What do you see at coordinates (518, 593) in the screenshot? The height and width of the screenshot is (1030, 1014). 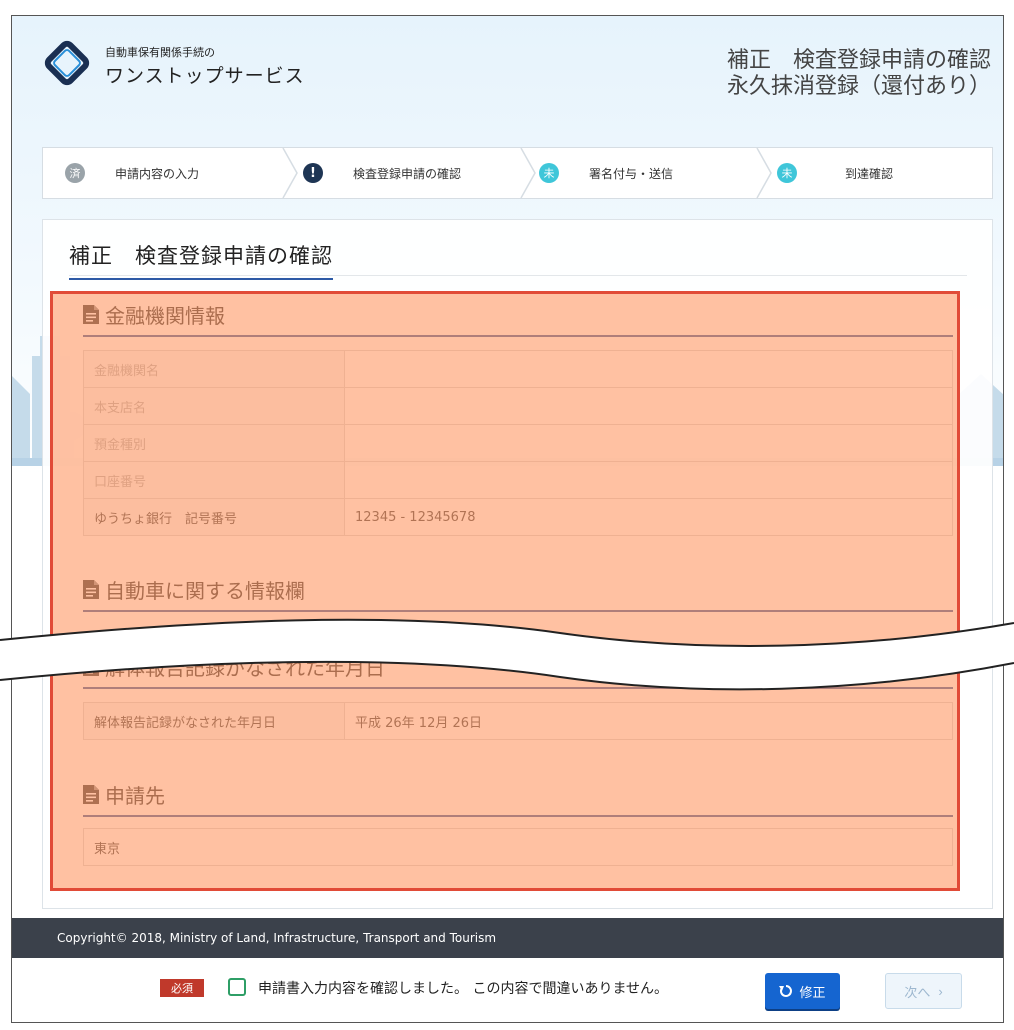 I see `section-heading-vehicle: 自動車に関する情報欄` at bounding box center [518, 593].